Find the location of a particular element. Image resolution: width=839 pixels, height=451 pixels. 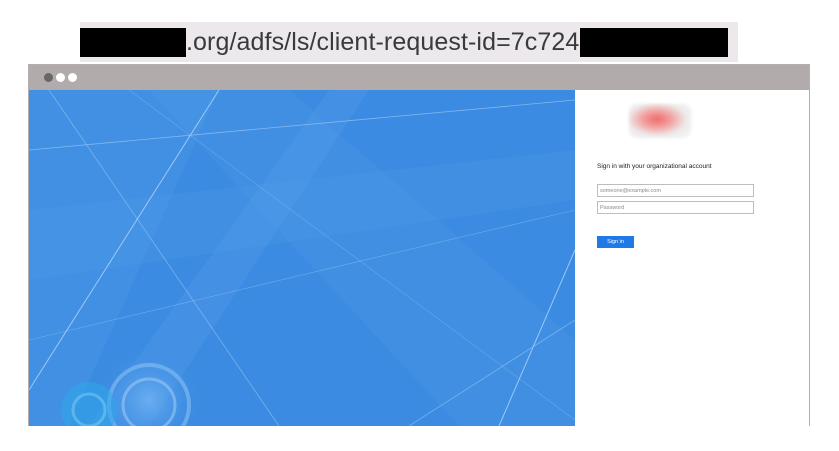

redaction-block-left is located at coordinates (133, 42).